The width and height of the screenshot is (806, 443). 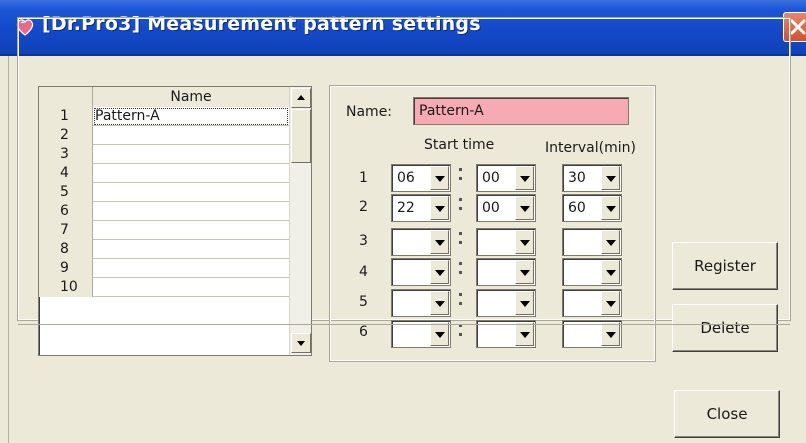 I want to click on table-row: 5, so click(x=164, y=192).